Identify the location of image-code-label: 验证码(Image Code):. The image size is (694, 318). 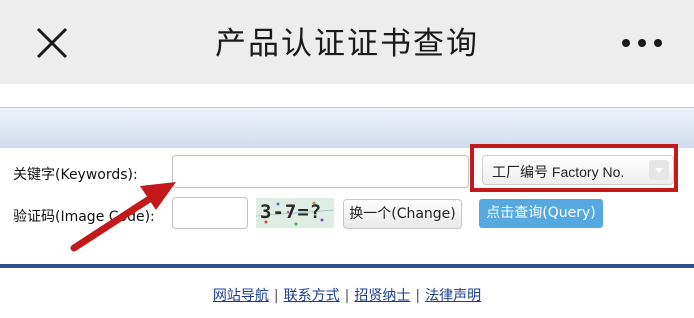
(84, 217).